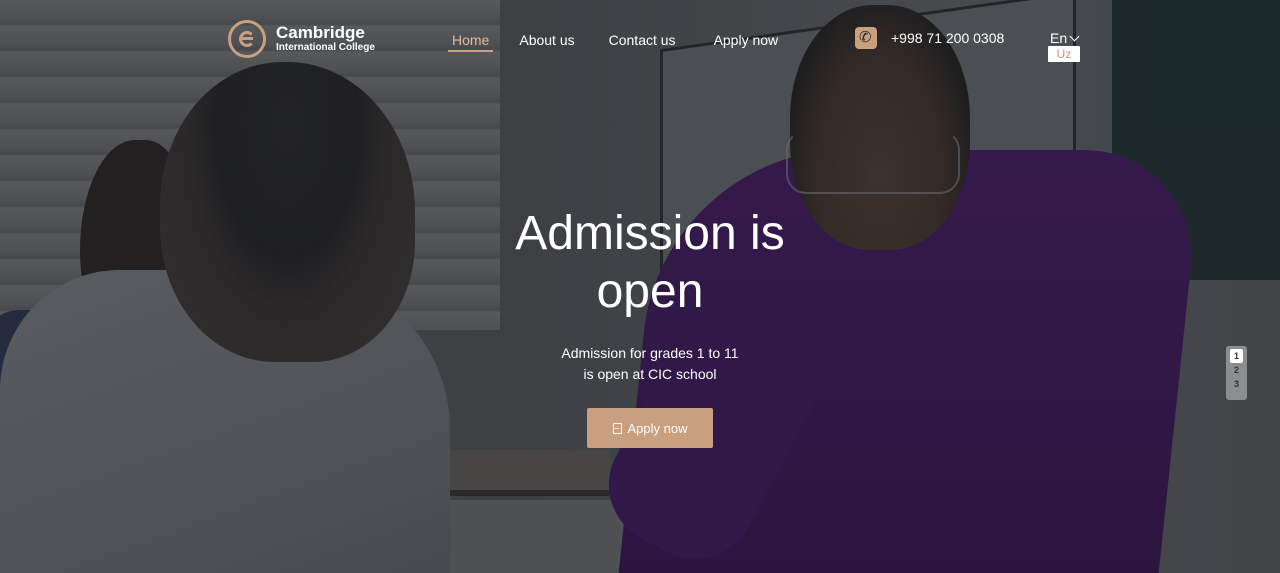 This screenshot has height=573, width=1280. What do you see at coordinates (1059, 38) in the screenshot?
I see `language-current-label: En` at bounding box center [1059, 38].